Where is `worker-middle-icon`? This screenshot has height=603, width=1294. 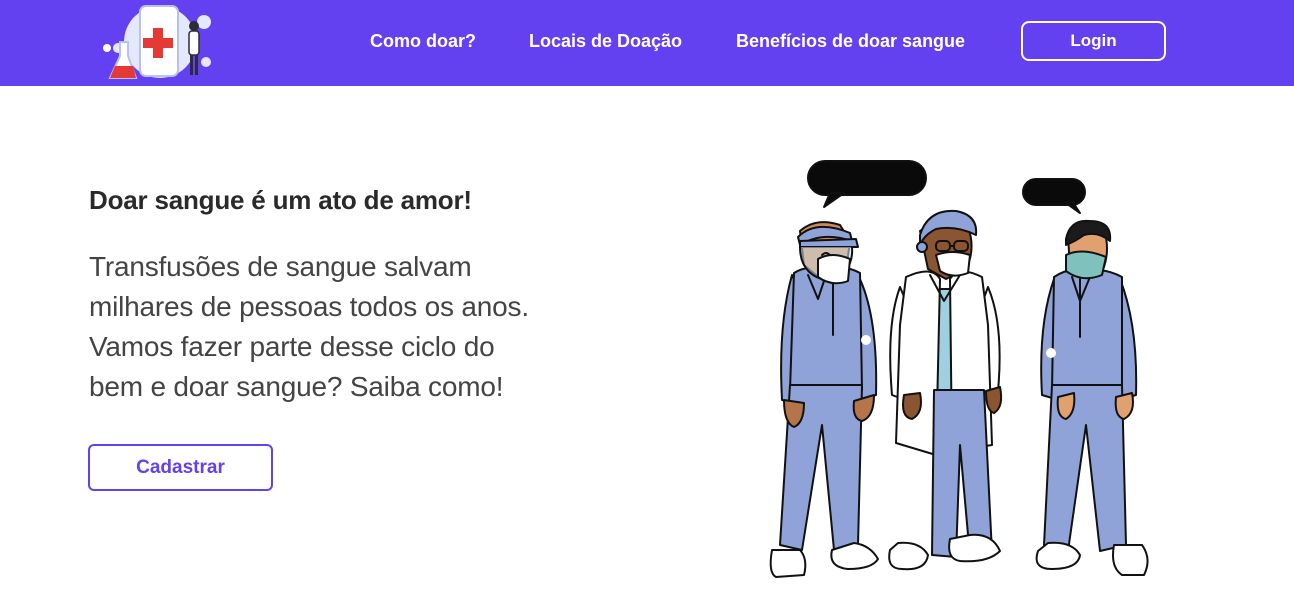 worker-middle-icon is located at coordinates (945, 390).